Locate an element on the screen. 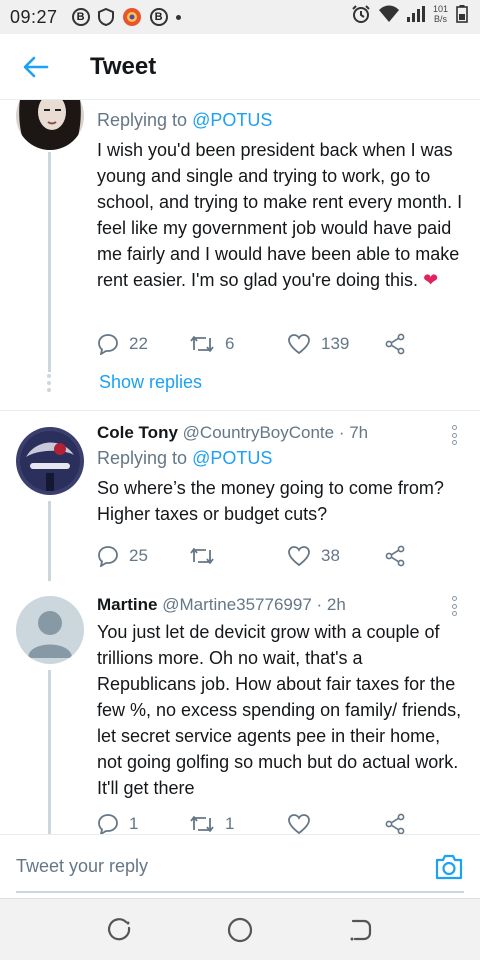 Image resolution: width=480 pixels, height=960 pixels. tweet-actions: 1 1 is located at coordinates (262, 822).